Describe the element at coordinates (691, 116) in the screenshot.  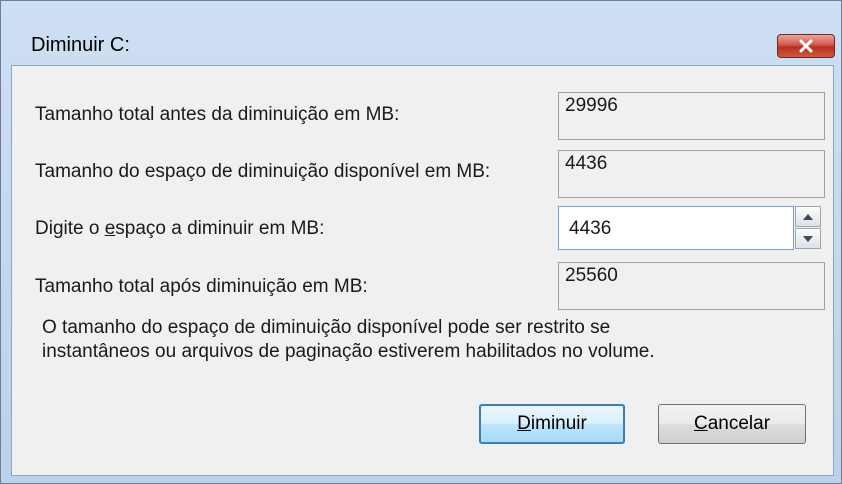
I see `total-before-value: 29996` at that location.